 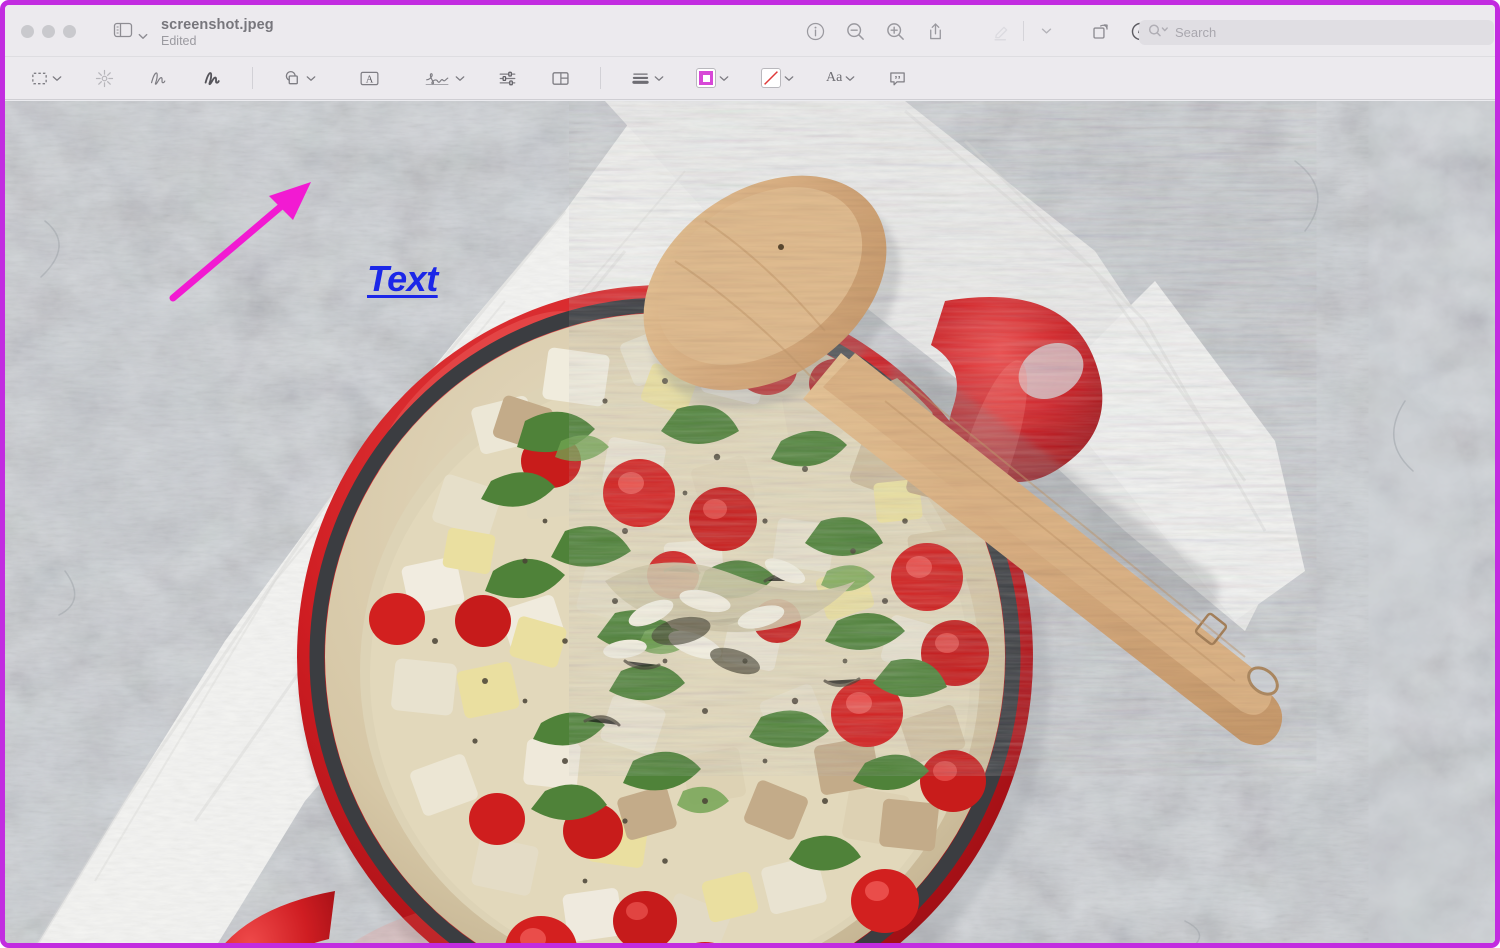 I want to click on minimize-button, so click(x=48, y=31).